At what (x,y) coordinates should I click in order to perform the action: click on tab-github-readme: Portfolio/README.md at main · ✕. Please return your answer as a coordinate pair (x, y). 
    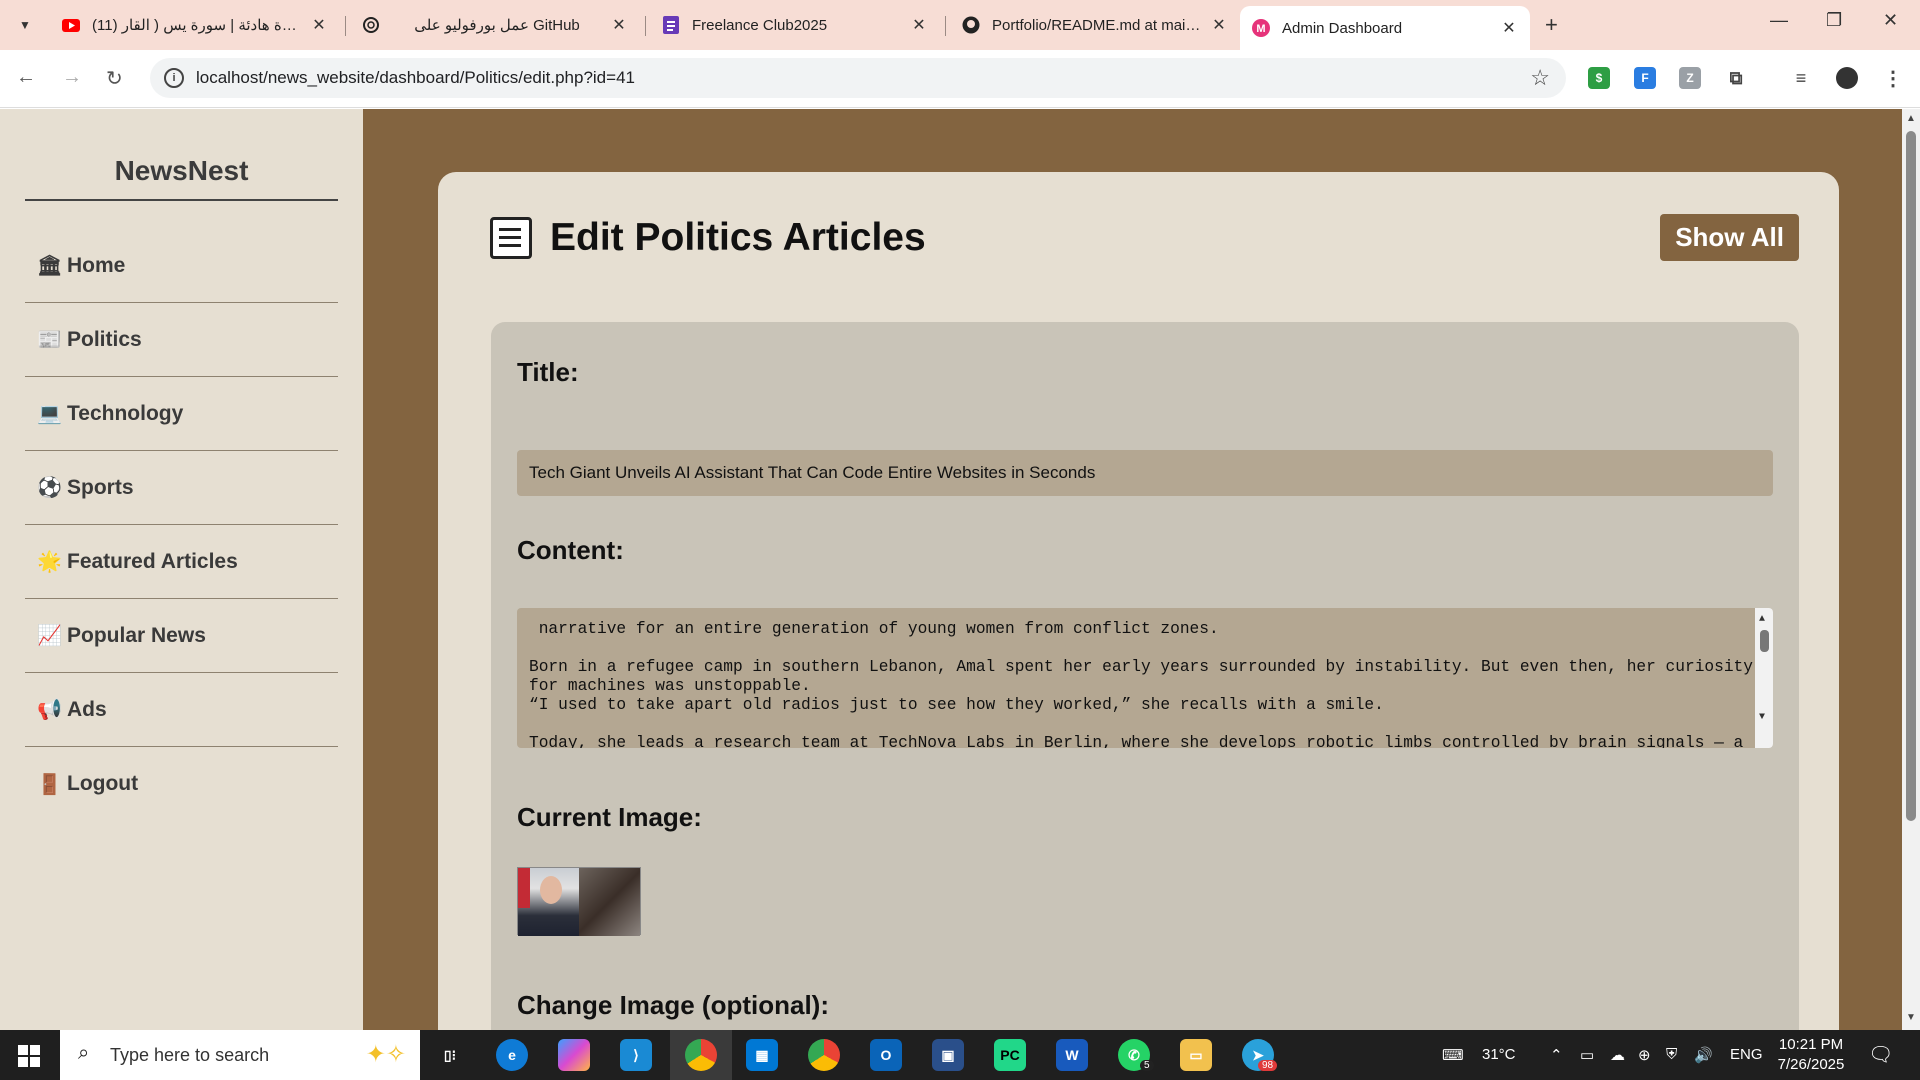
    Looking at the image, I should click on (1095, 25).